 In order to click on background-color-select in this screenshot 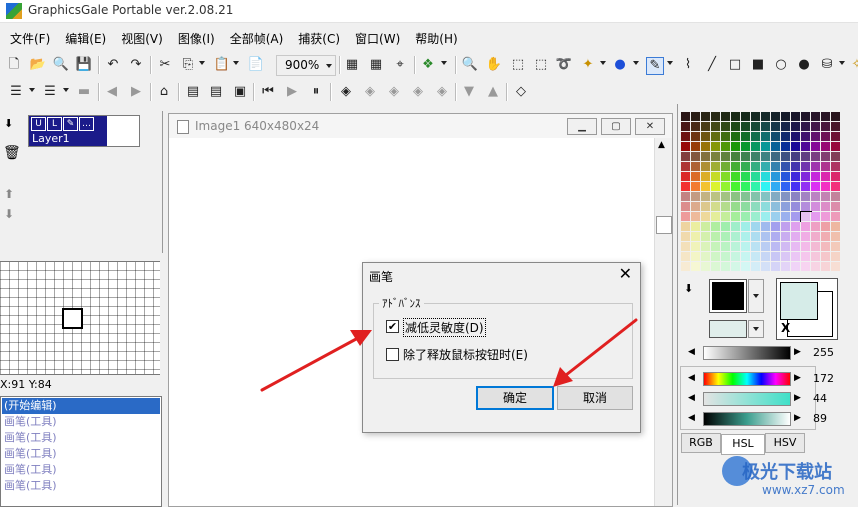, I will do `click(728, 329)`.